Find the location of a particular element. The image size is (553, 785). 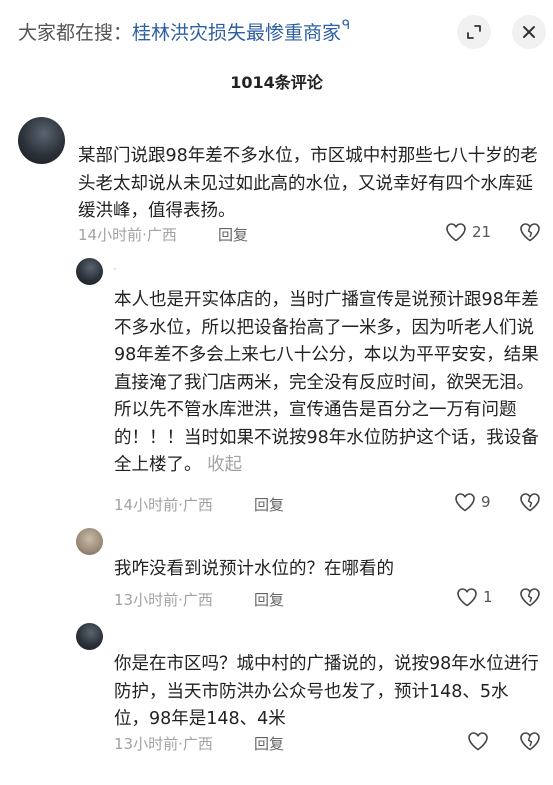

comment-text: 我咋没看到说预计水位的？在哪看的 is located at coordinates (254, 569).